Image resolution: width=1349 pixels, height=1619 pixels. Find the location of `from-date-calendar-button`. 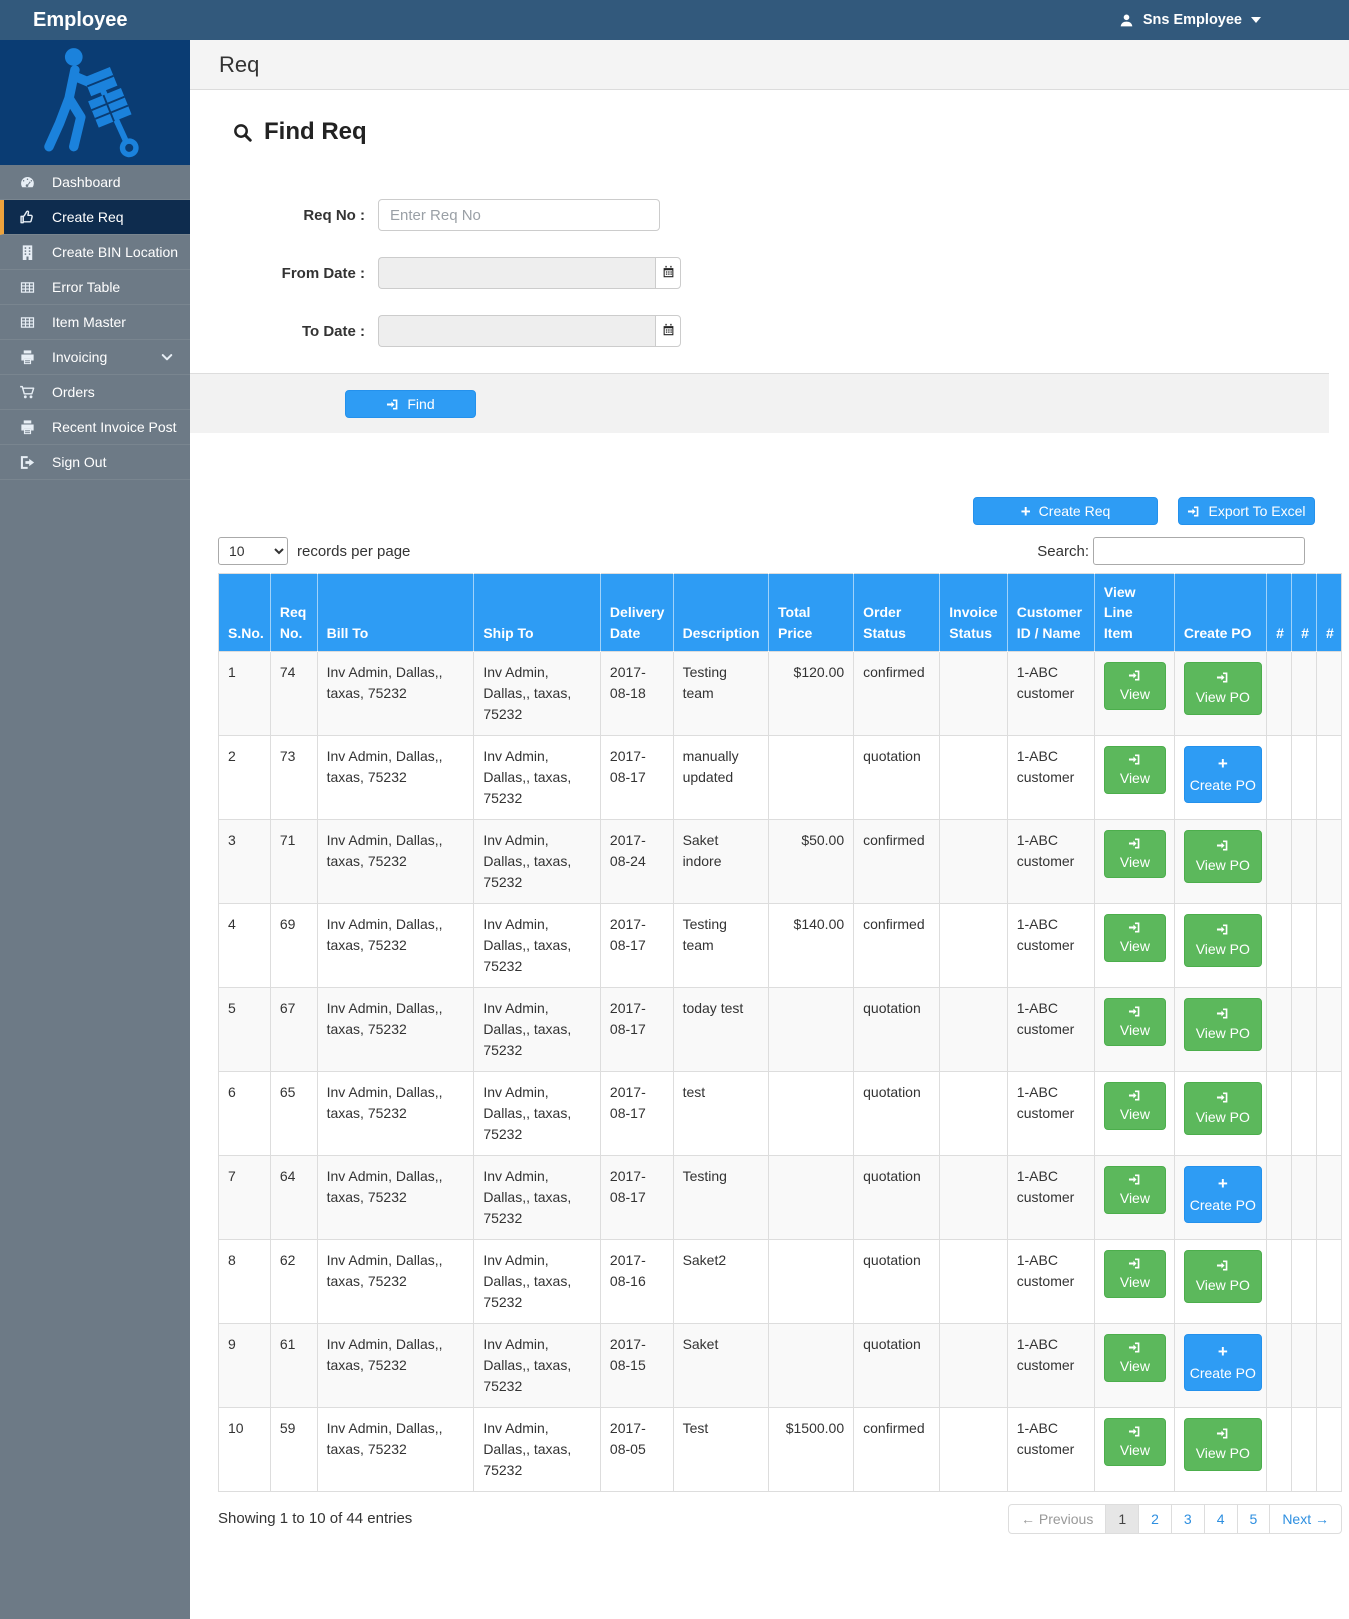

from-date-calendar-button is located at coordinates (668, 273).